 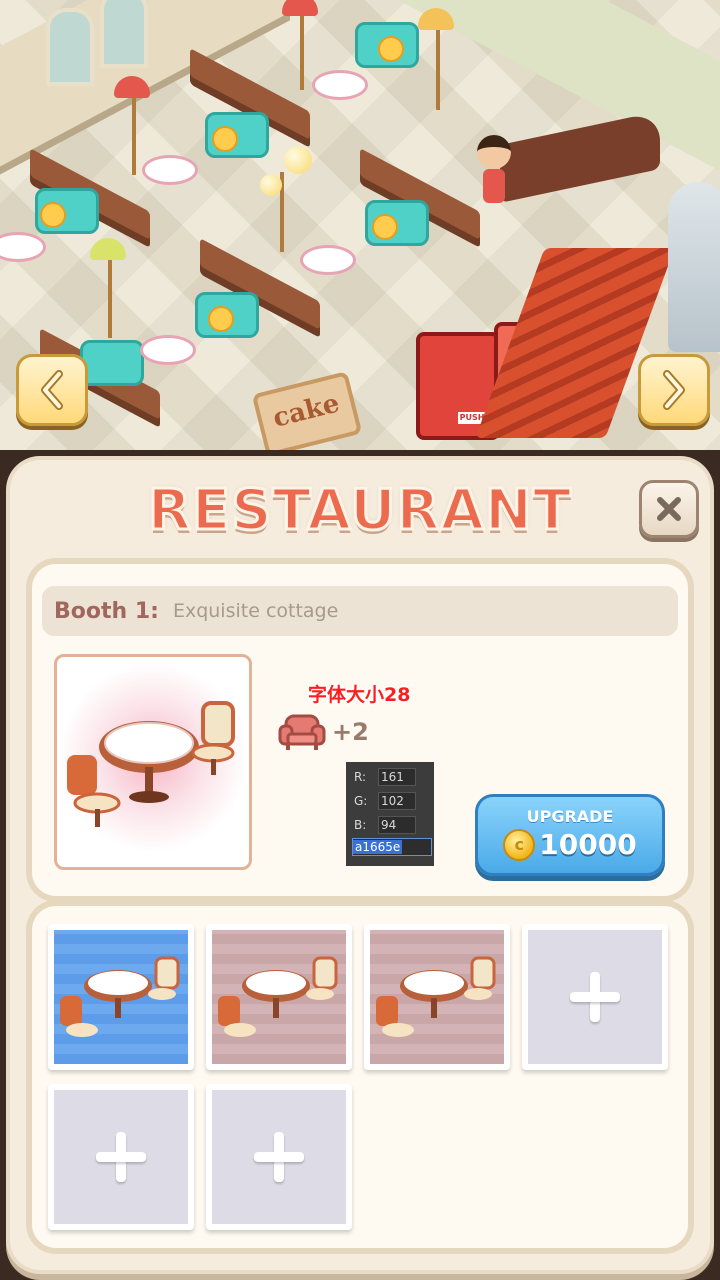 What do you see at coordinates (378, 847) in the screenshot?
I see `hex-value: a1665e` at bounding box center [378, 847].